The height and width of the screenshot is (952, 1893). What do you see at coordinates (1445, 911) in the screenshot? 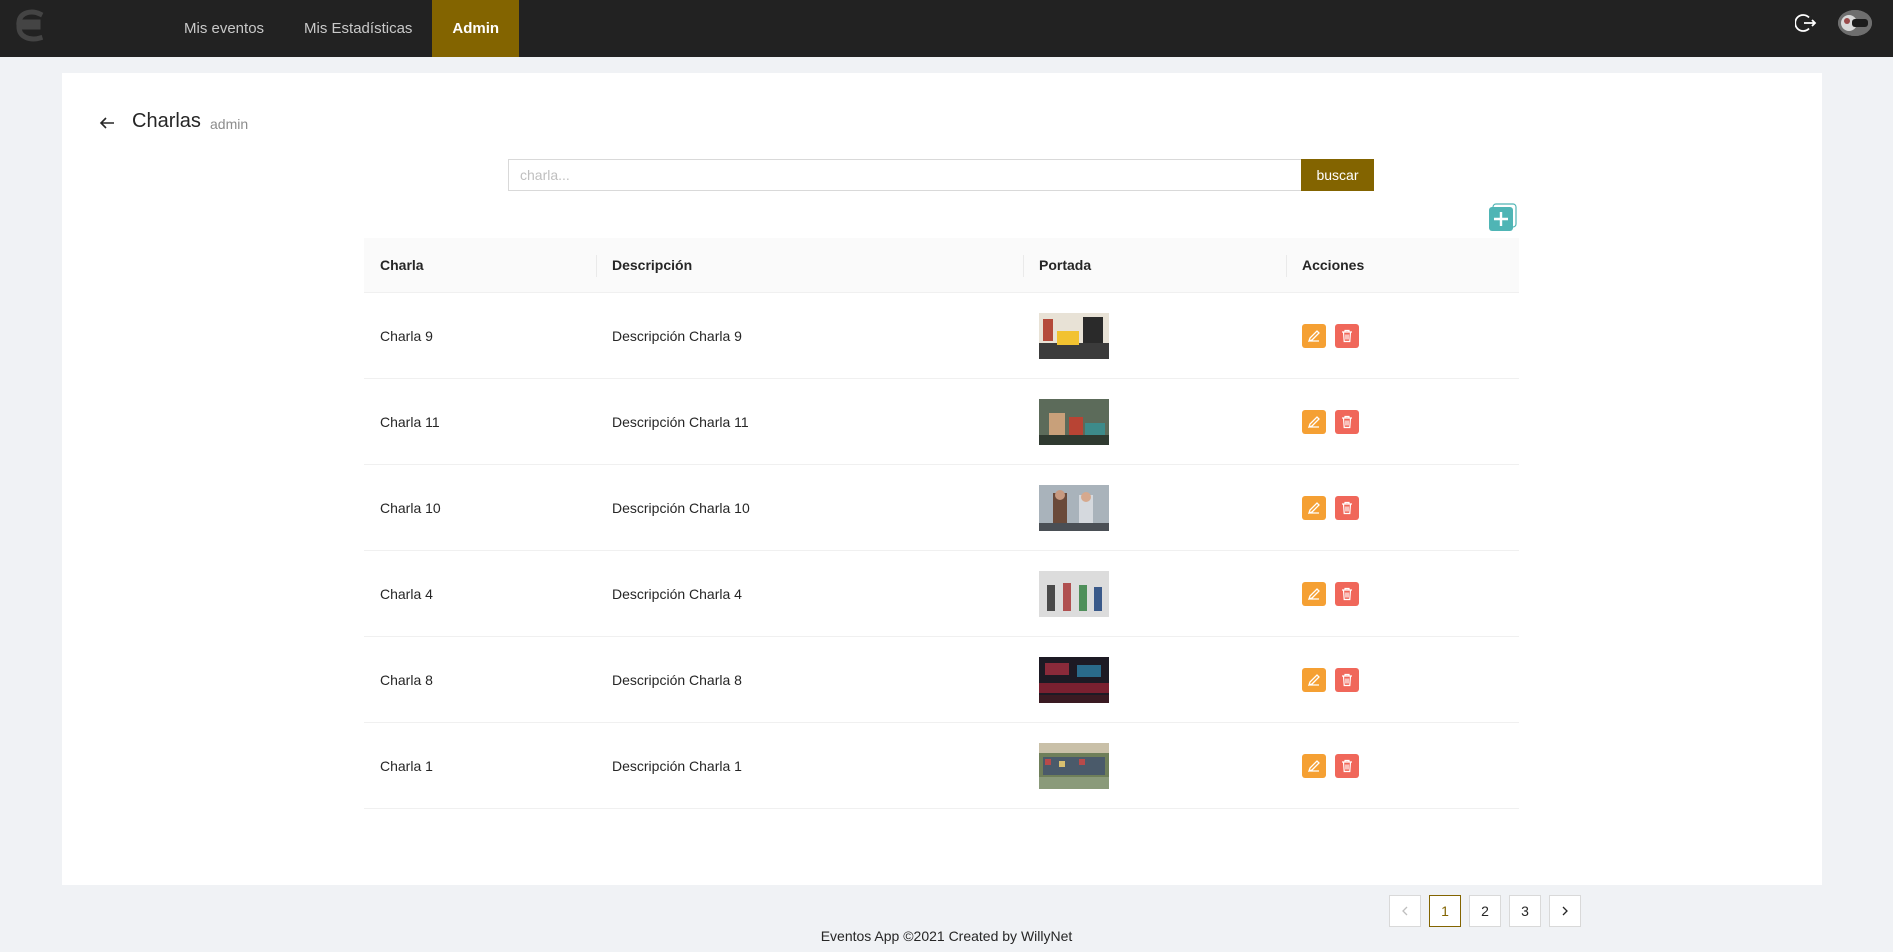
I see `pagination-page-1: 1` at bounding box center [1445, 911].